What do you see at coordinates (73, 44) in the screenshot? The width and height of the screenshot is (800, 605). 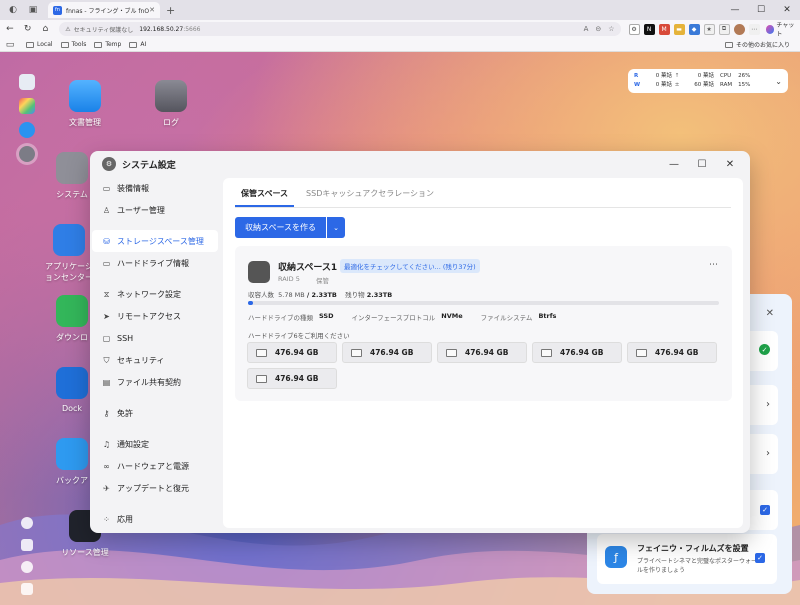 I see `bookmark-tools: Tools` at bounding box center [73, 44].